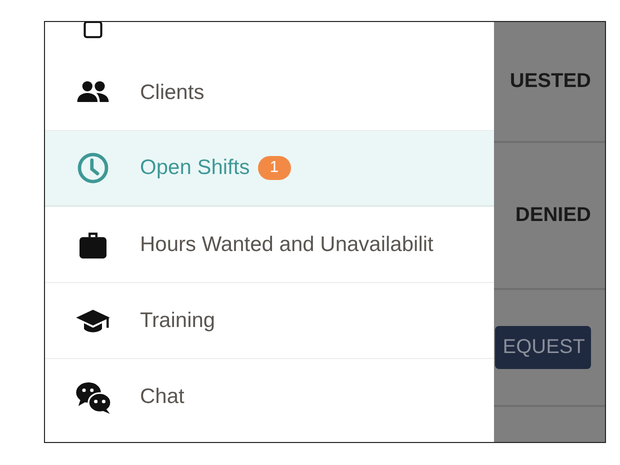 Image resolution: width=620 pixels, height=465 pixels. Describe the element at coordinates (172, 92) in the screenshot. I see `menu-label: Clients` at that location.